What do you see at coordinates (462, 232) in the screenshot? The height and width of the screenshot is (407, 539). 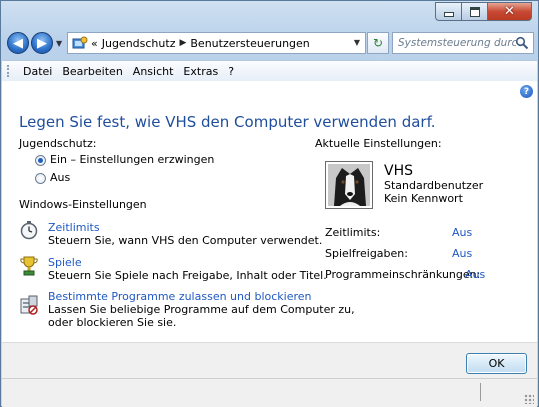 I see `setting-time-limits-value: Aus` at bounding box center [462, 232].